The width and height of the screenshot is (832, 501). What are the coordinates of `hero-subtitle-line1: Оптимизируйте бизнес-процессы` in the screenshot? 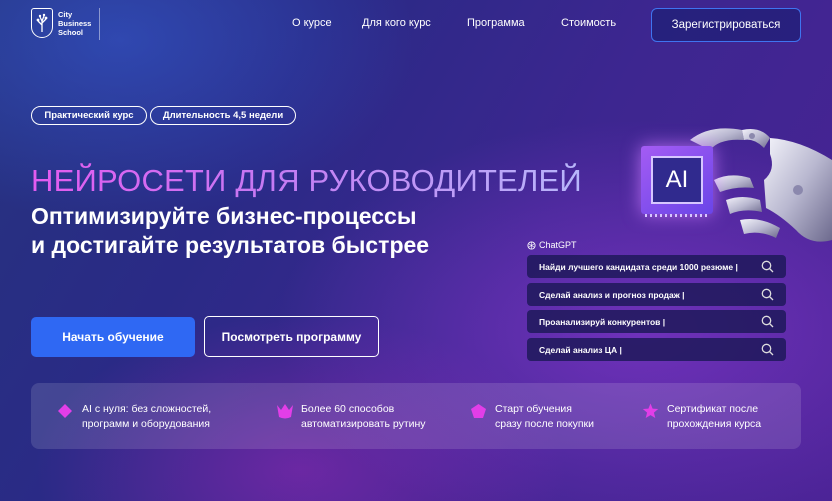 It's located at (224, 216).